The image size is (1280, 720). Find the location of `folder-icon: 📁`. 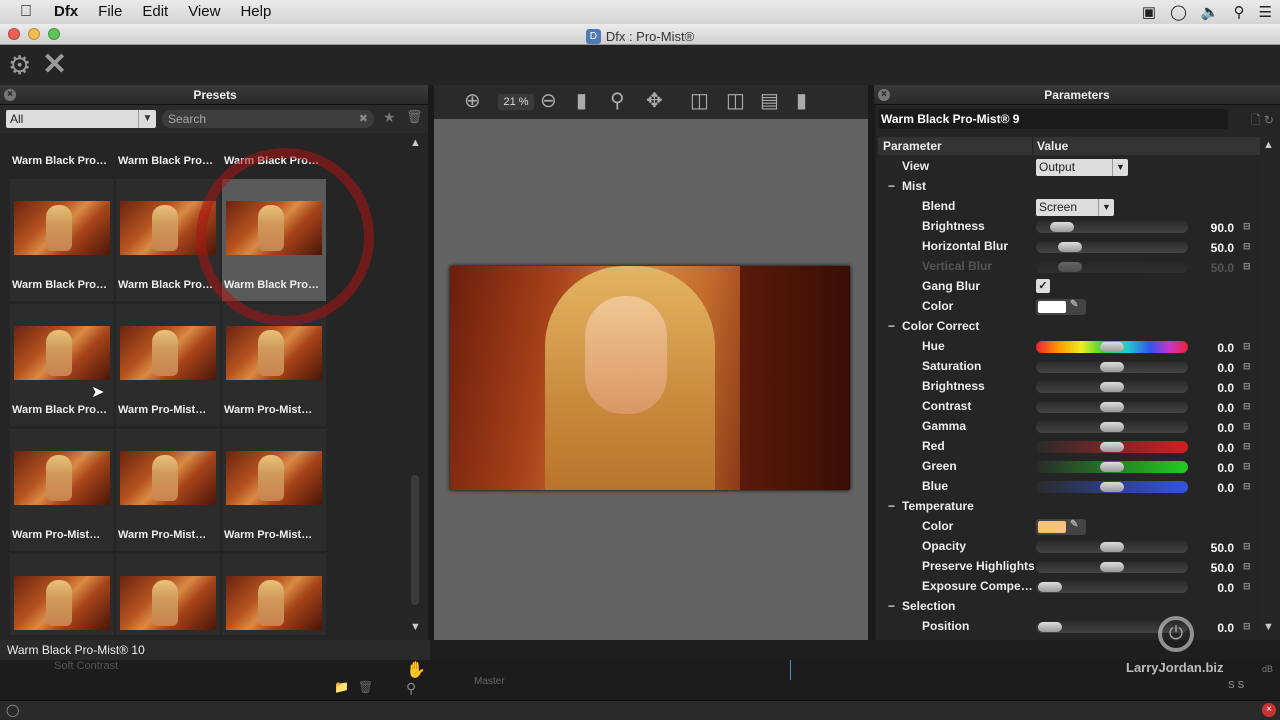

folder-icon: 📁 is located at coordinates (341, 687).